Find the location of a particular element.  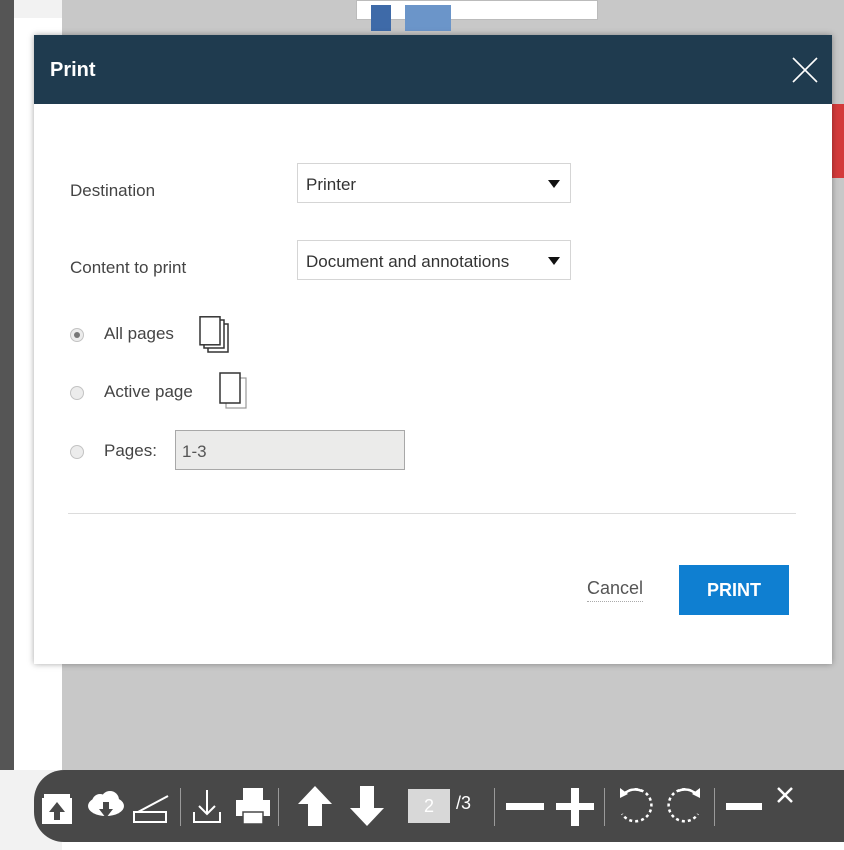

arrow-up-icon is located at coordinates (315, 806).